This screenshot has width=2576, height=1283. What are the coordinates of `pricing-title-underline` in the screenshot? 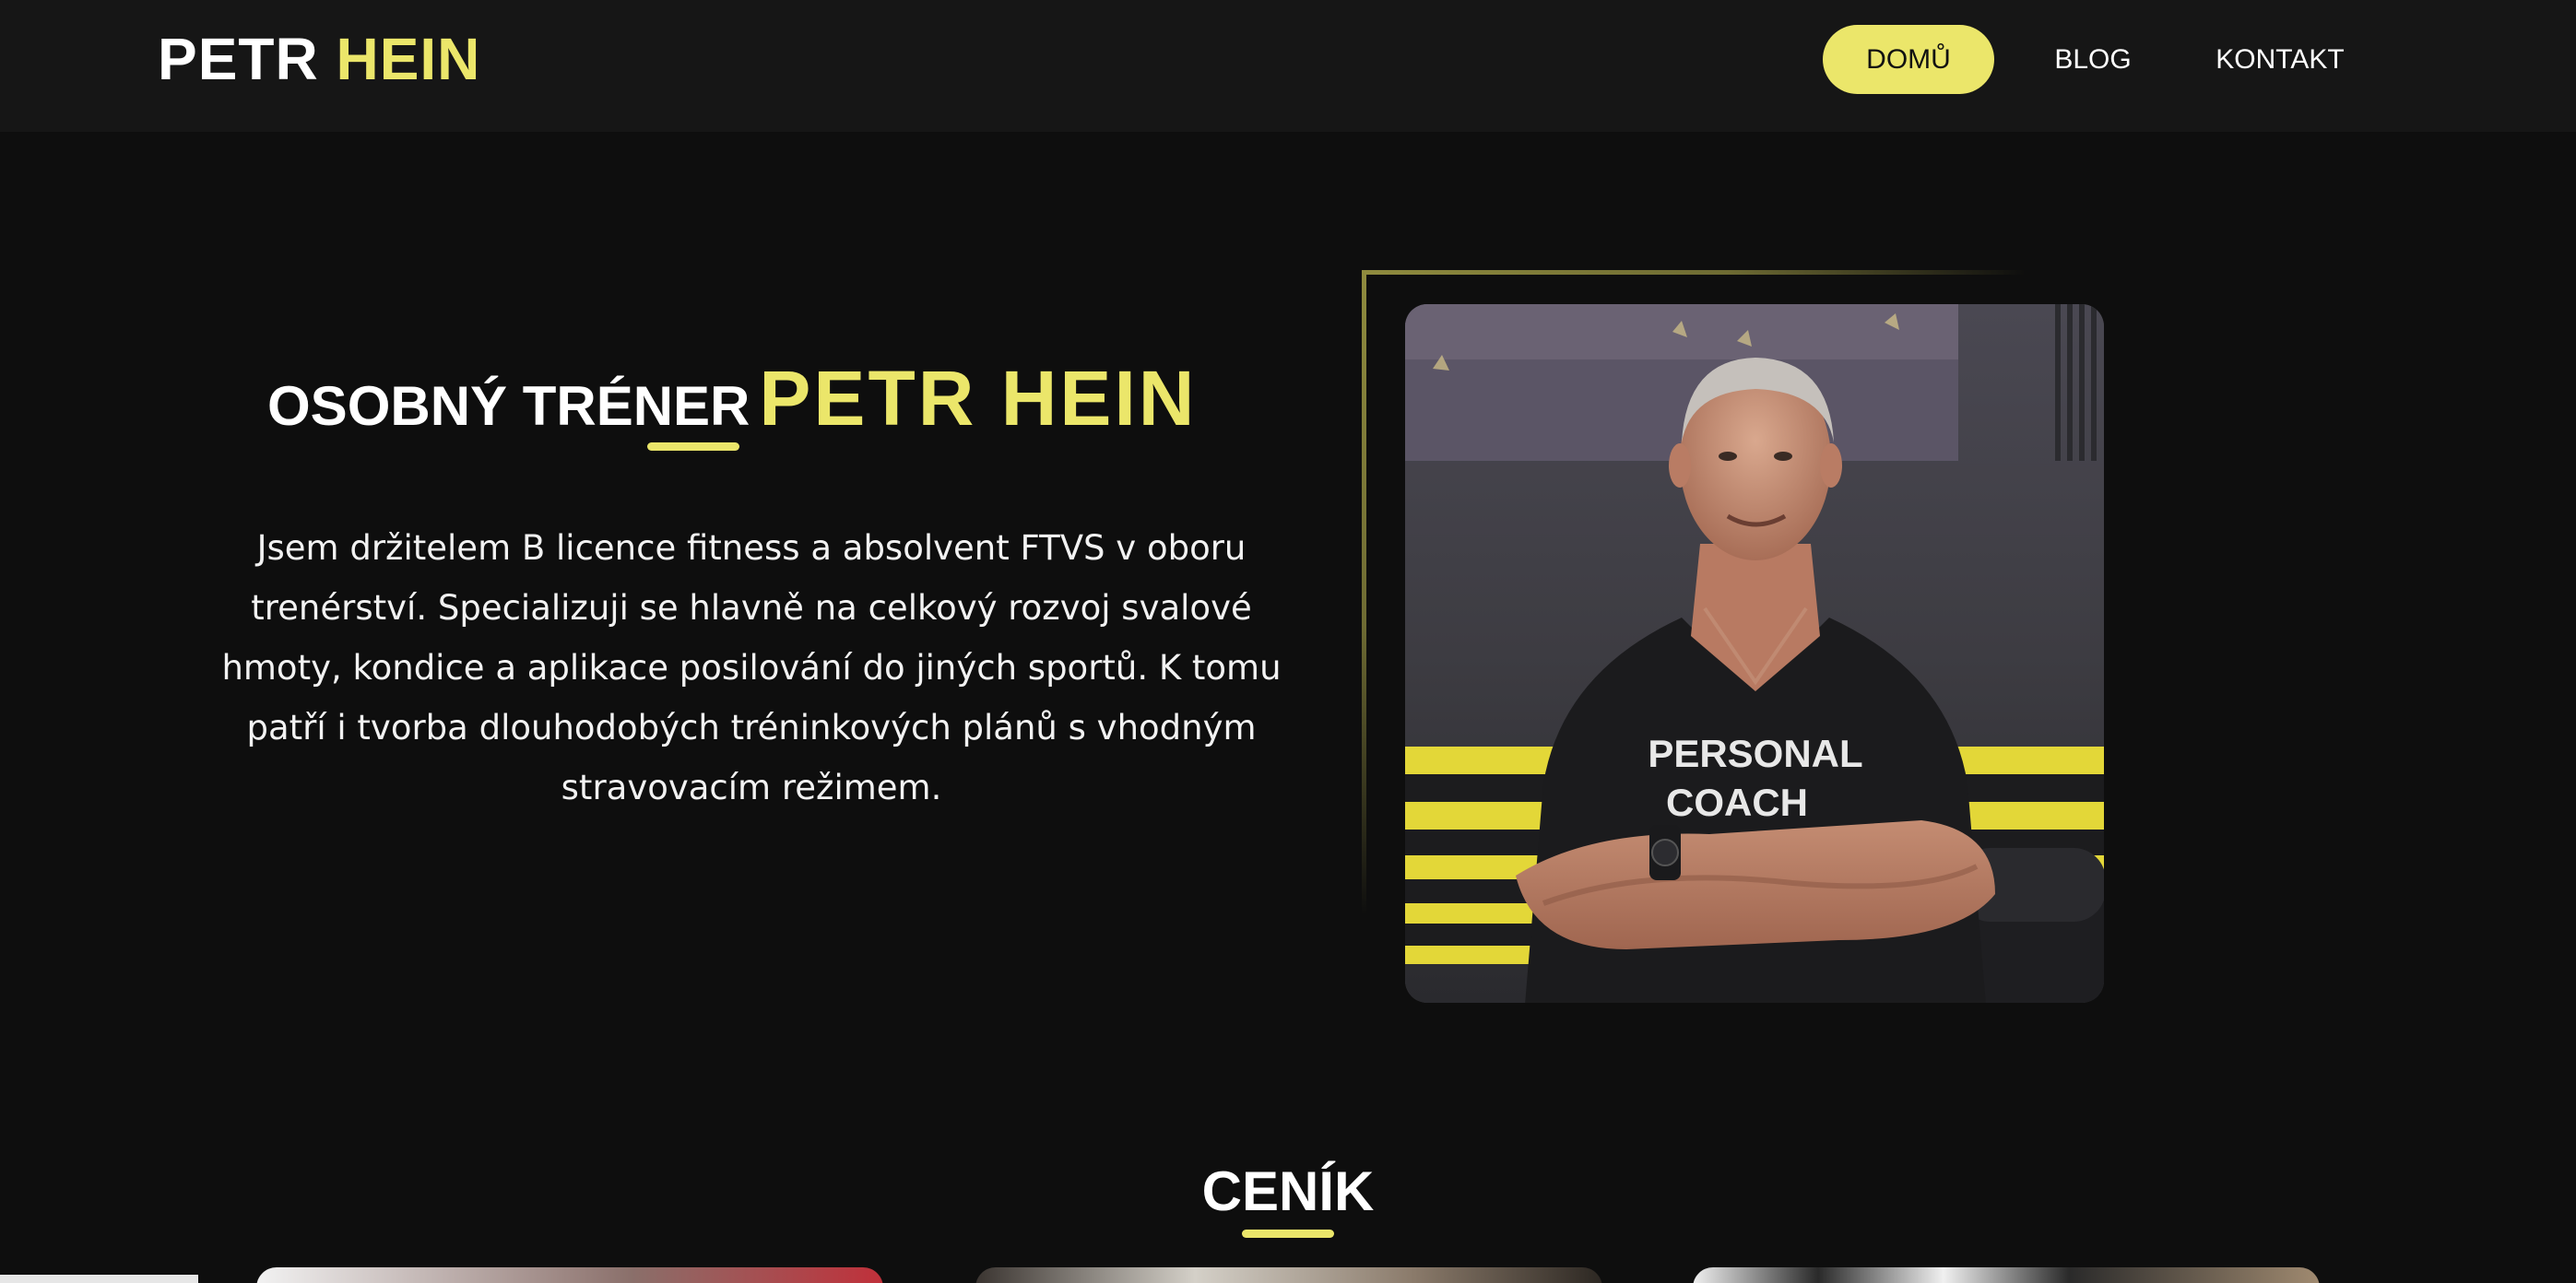 It's located at (1288, 1234).